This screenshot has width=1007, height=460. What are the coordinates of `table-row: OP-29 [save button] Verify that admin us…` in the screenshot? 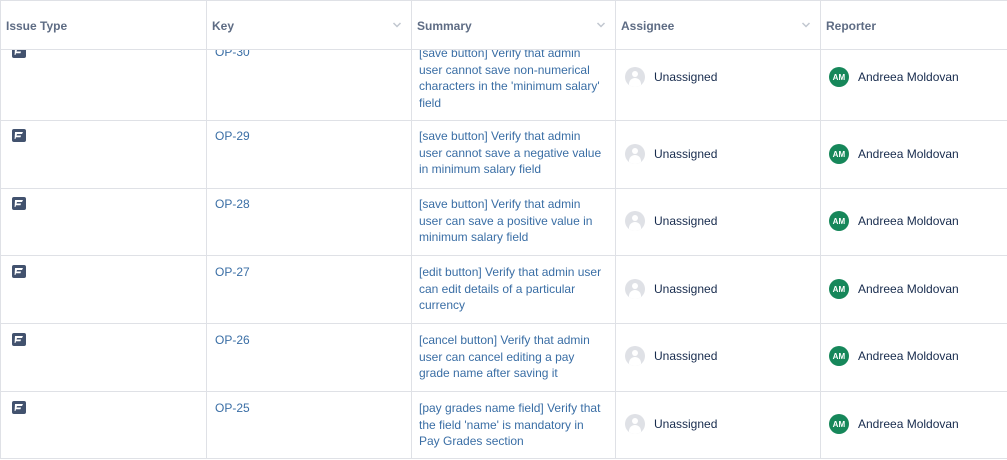 It's located at (503, 155).